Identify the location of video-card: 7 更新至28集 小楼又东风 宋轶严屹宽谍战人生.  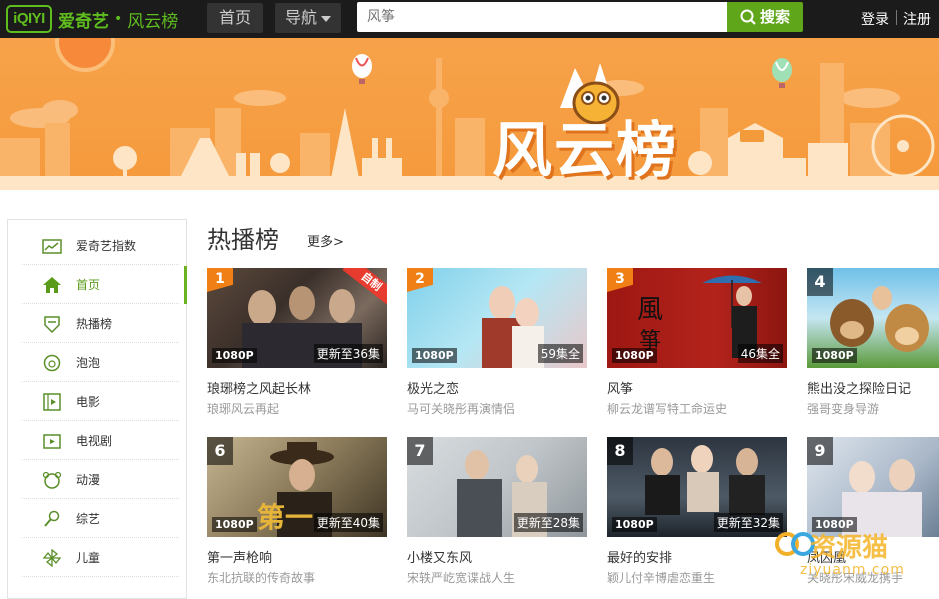
(497, 512).